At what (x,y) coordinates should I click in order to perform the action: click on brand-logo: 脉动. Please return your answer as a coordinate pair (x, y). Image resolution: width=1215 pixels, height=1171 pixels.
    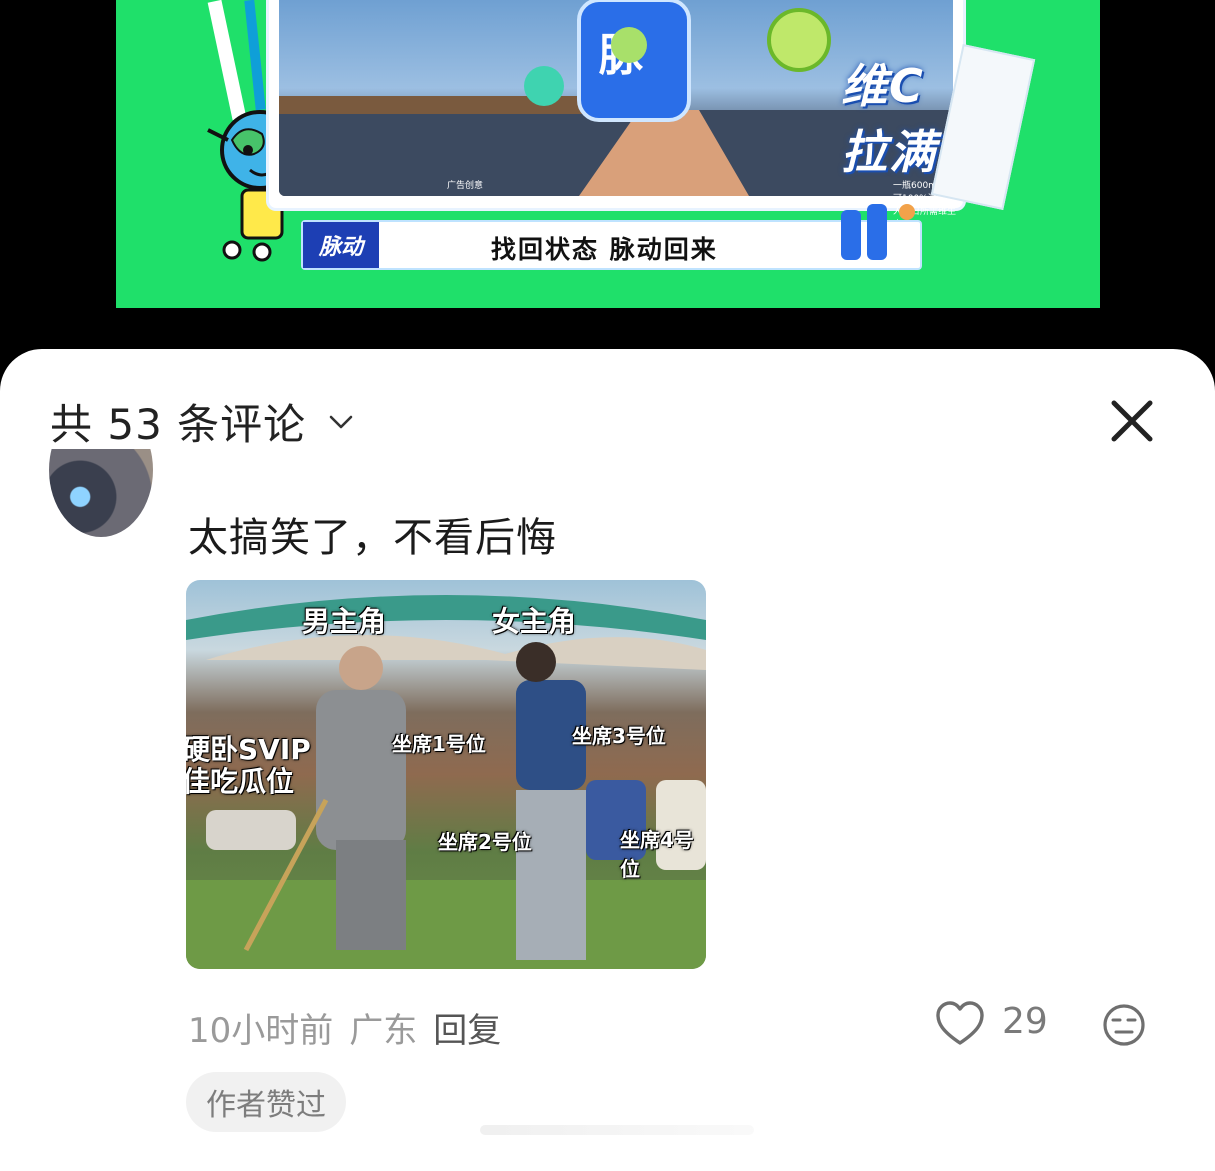
    Looking at the image, I should click on (341, 245).